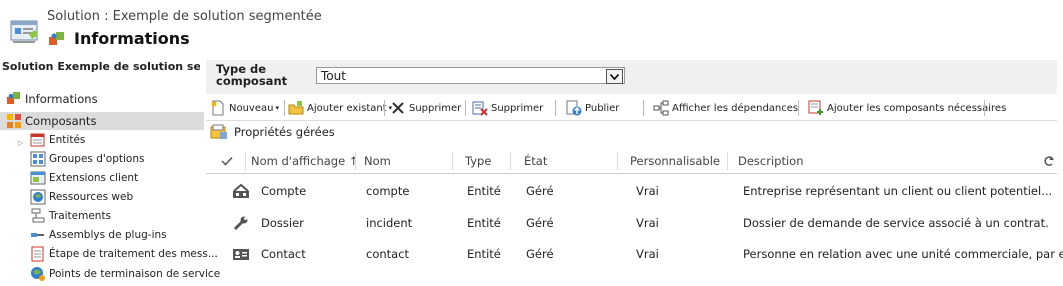  What do you see at coordinates (108, 235) in the screenshot?
I see `sidebar-subitem-label: Assemblys de plug-ins` at bounding box center [108, 235].